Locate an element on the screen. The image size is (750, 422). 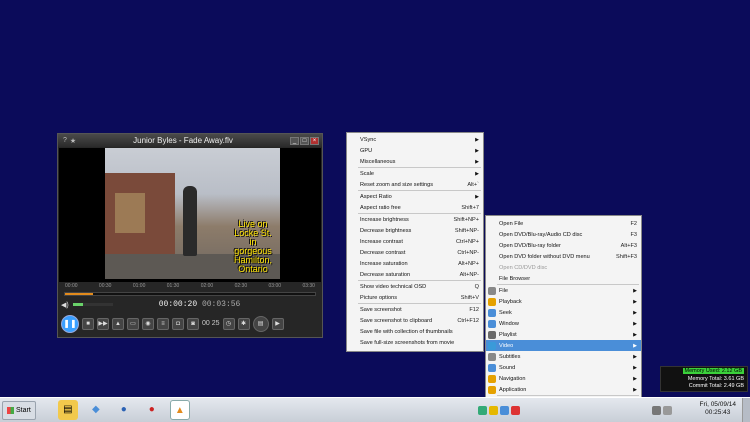
explorer-icon: ▤ is located at coordinates (67, 410).